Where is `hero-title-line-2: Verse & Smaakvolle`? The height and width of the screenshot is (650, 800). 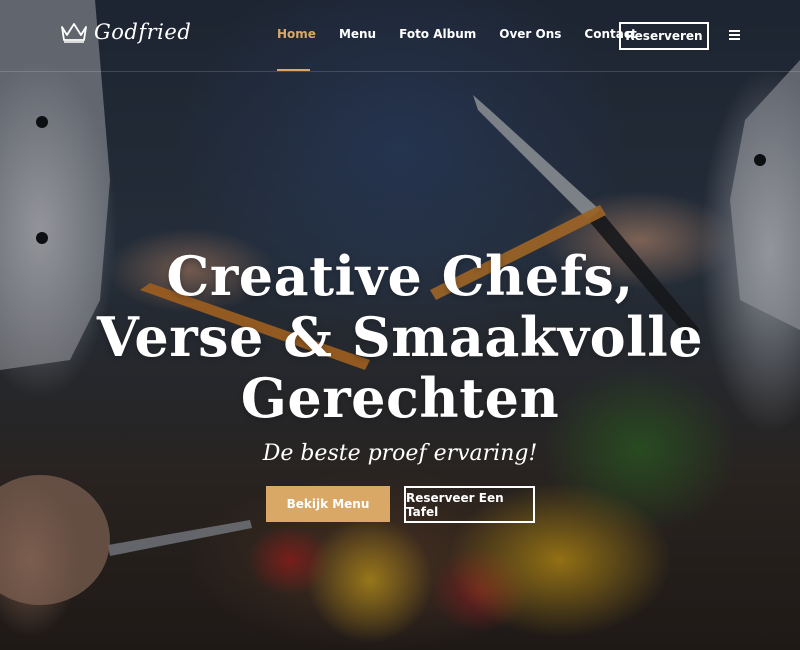 hero-title-line-2: Verse & Smaakvolle is located at coordinates (400, 337).